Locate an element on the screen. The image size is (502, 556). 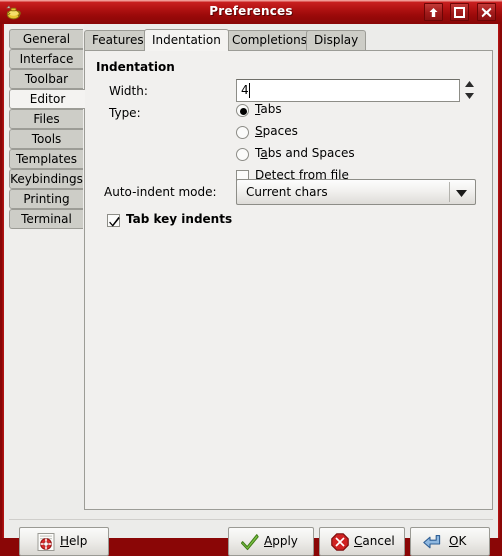
page-title: Indentation is located at coordinates (135, 67).